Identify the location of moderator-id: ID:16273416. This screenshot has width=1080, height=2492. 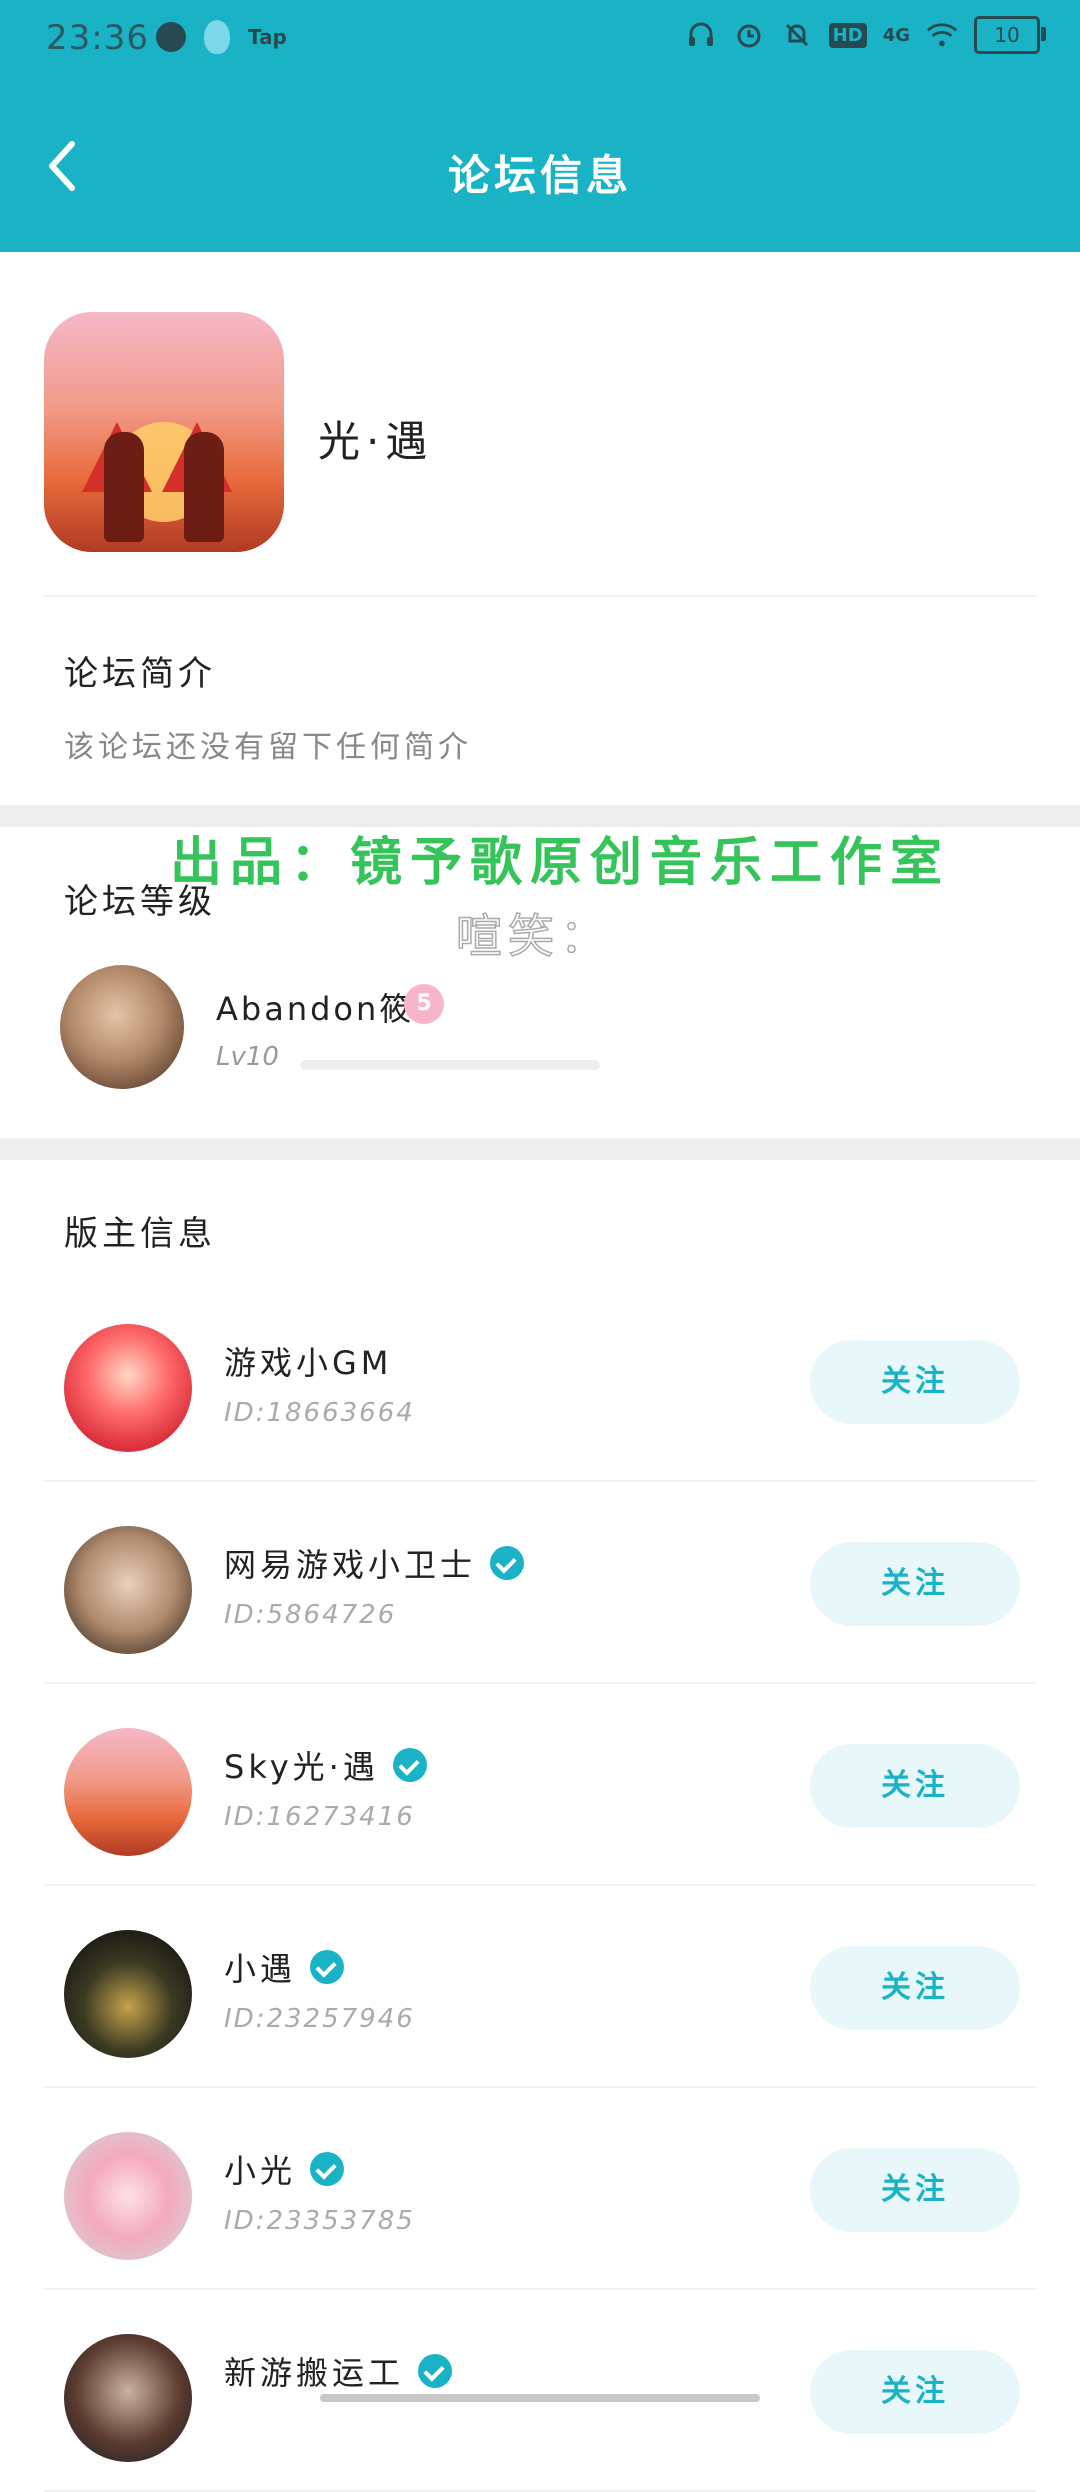
(319, 1817).